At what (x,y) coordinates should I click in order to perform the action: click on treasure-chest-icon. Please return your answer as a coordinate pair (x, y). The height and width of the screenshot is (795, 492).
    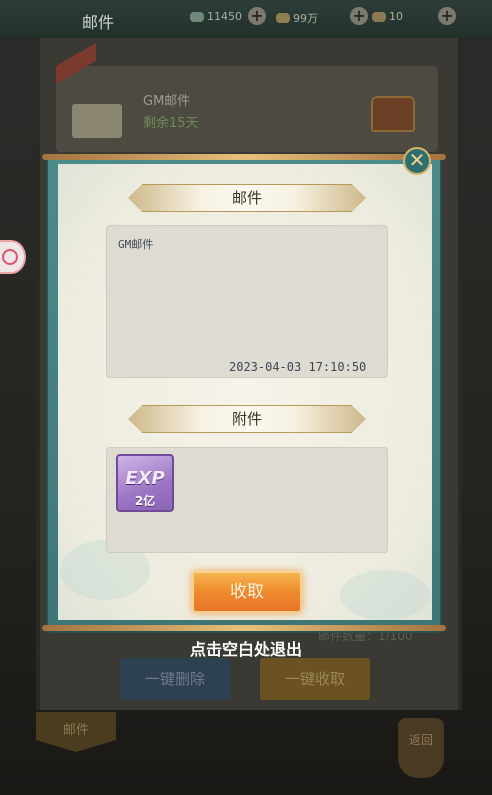
    Looking at the image, I should click on (393, 114).